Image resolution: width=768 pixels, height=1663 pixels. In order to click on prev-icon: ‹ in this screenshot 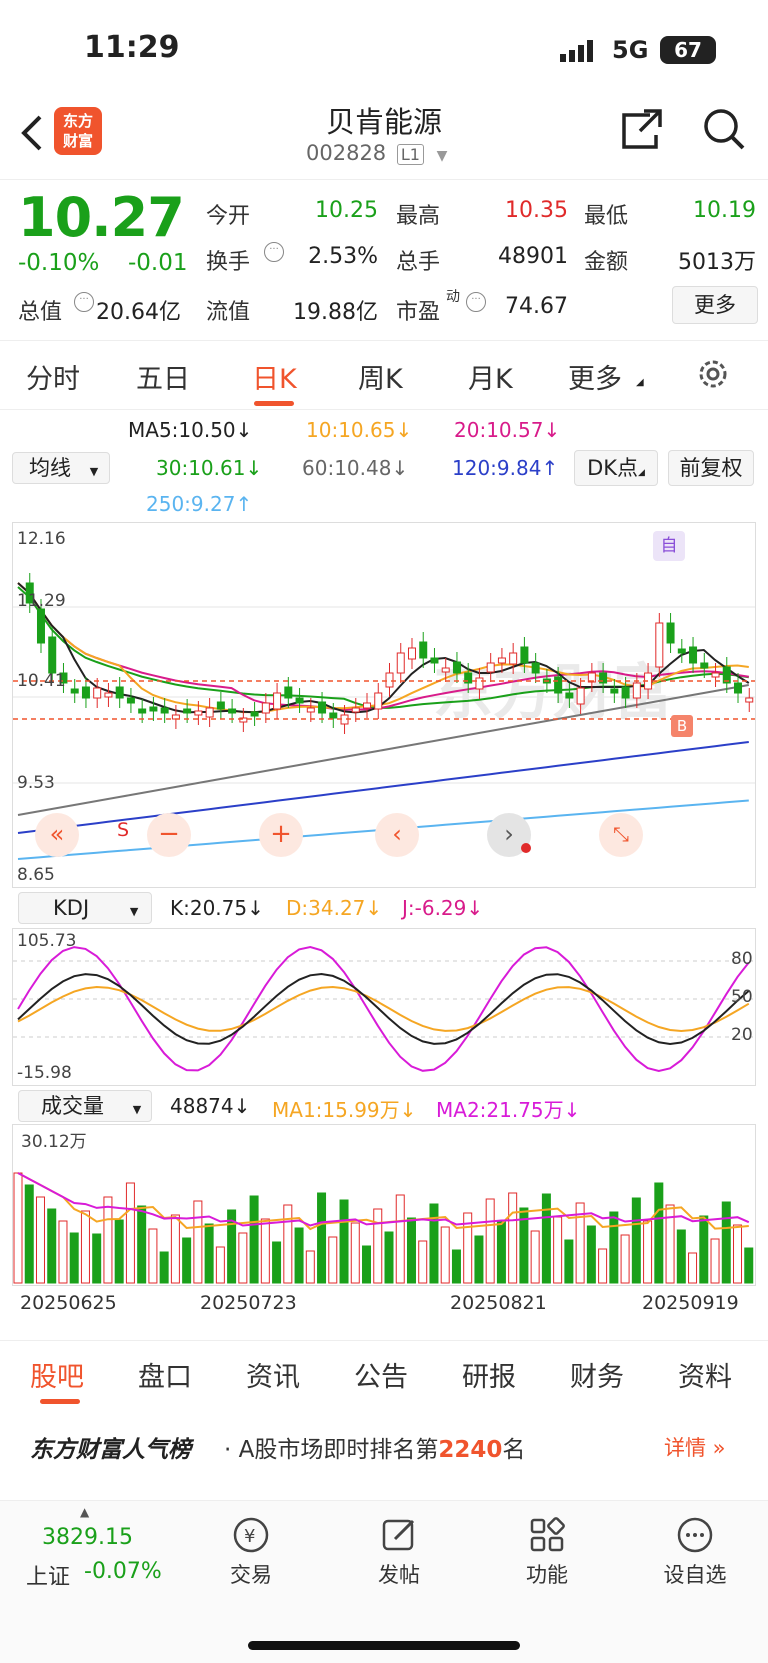, I will do `click(397, 835)`.